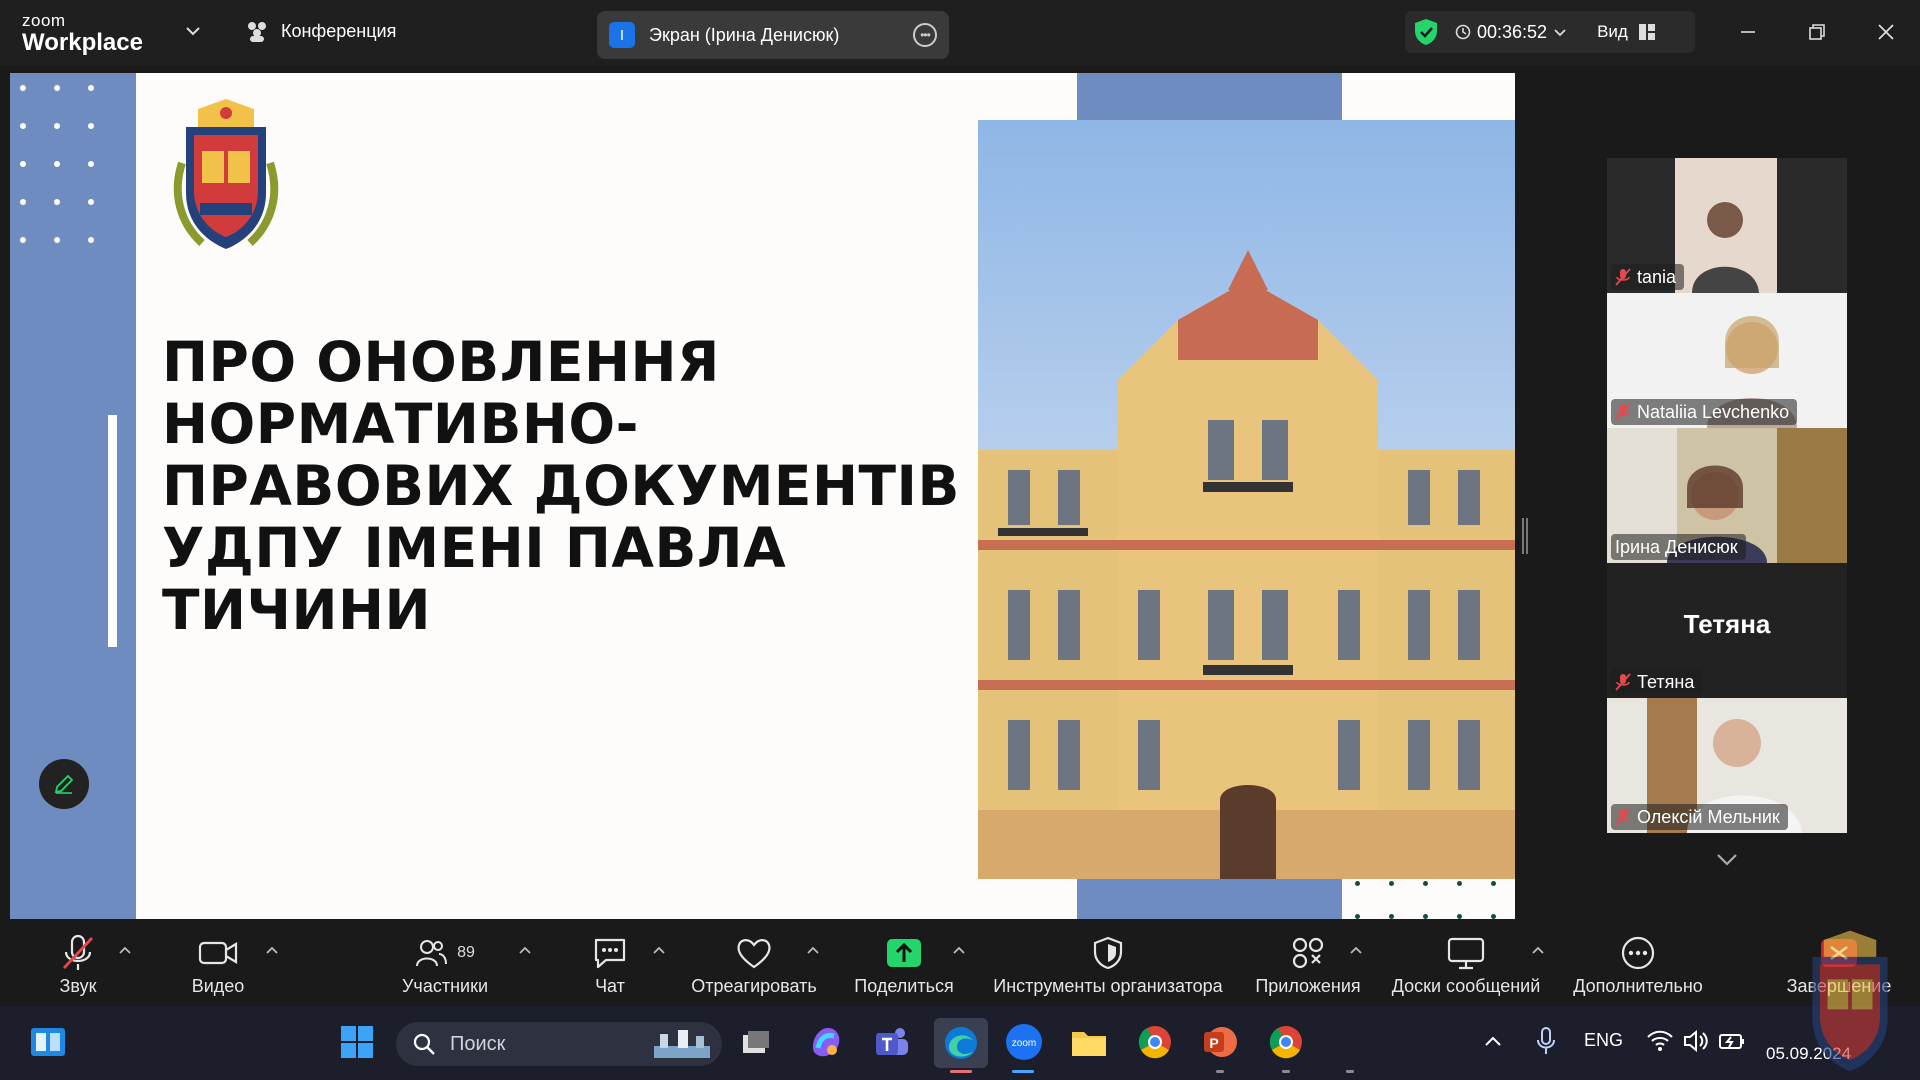 The height and width of the screenshot is (1080, 1920). Describe the element at coordinates (773, 35) in the screenshot. I see `screen-share-indicator: I Экран (Ірина Денисюк) •••` at that location.